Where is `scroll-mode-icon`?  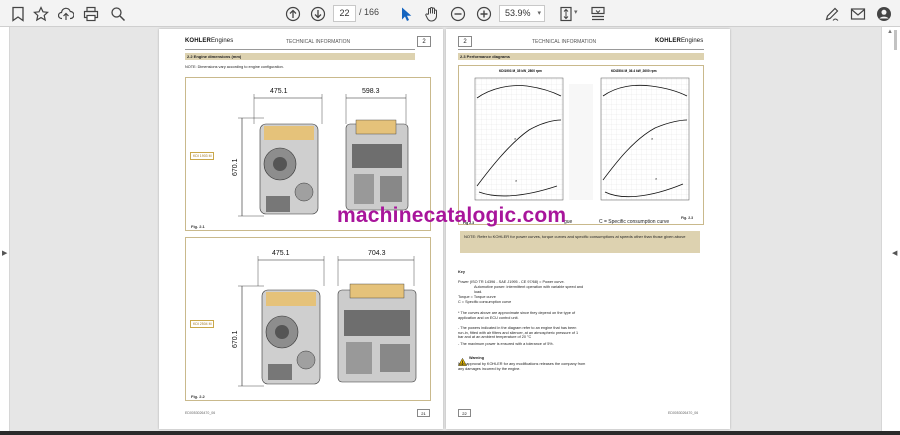 scroll-mode-icon is located at coordinates (597, 13).